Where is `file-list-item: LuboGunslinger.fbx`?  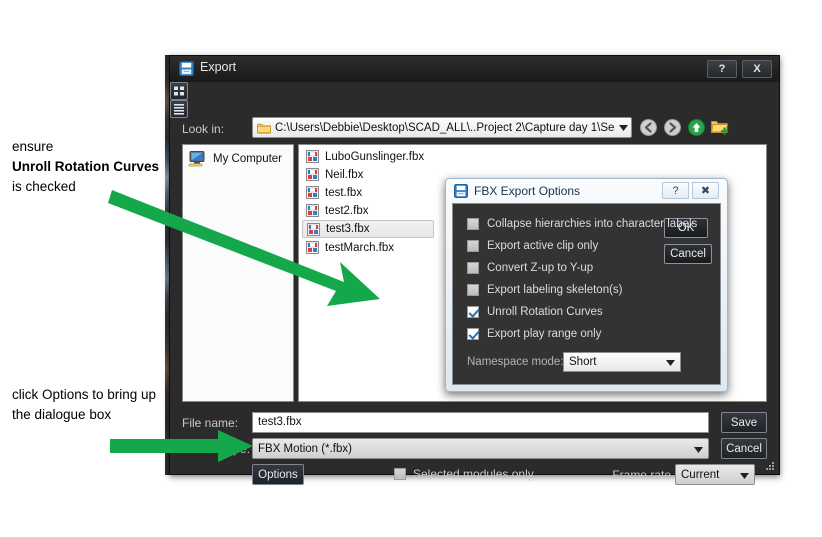
file-list-item: LuboGunslinger.fbx is located at coordinates (368, 156).